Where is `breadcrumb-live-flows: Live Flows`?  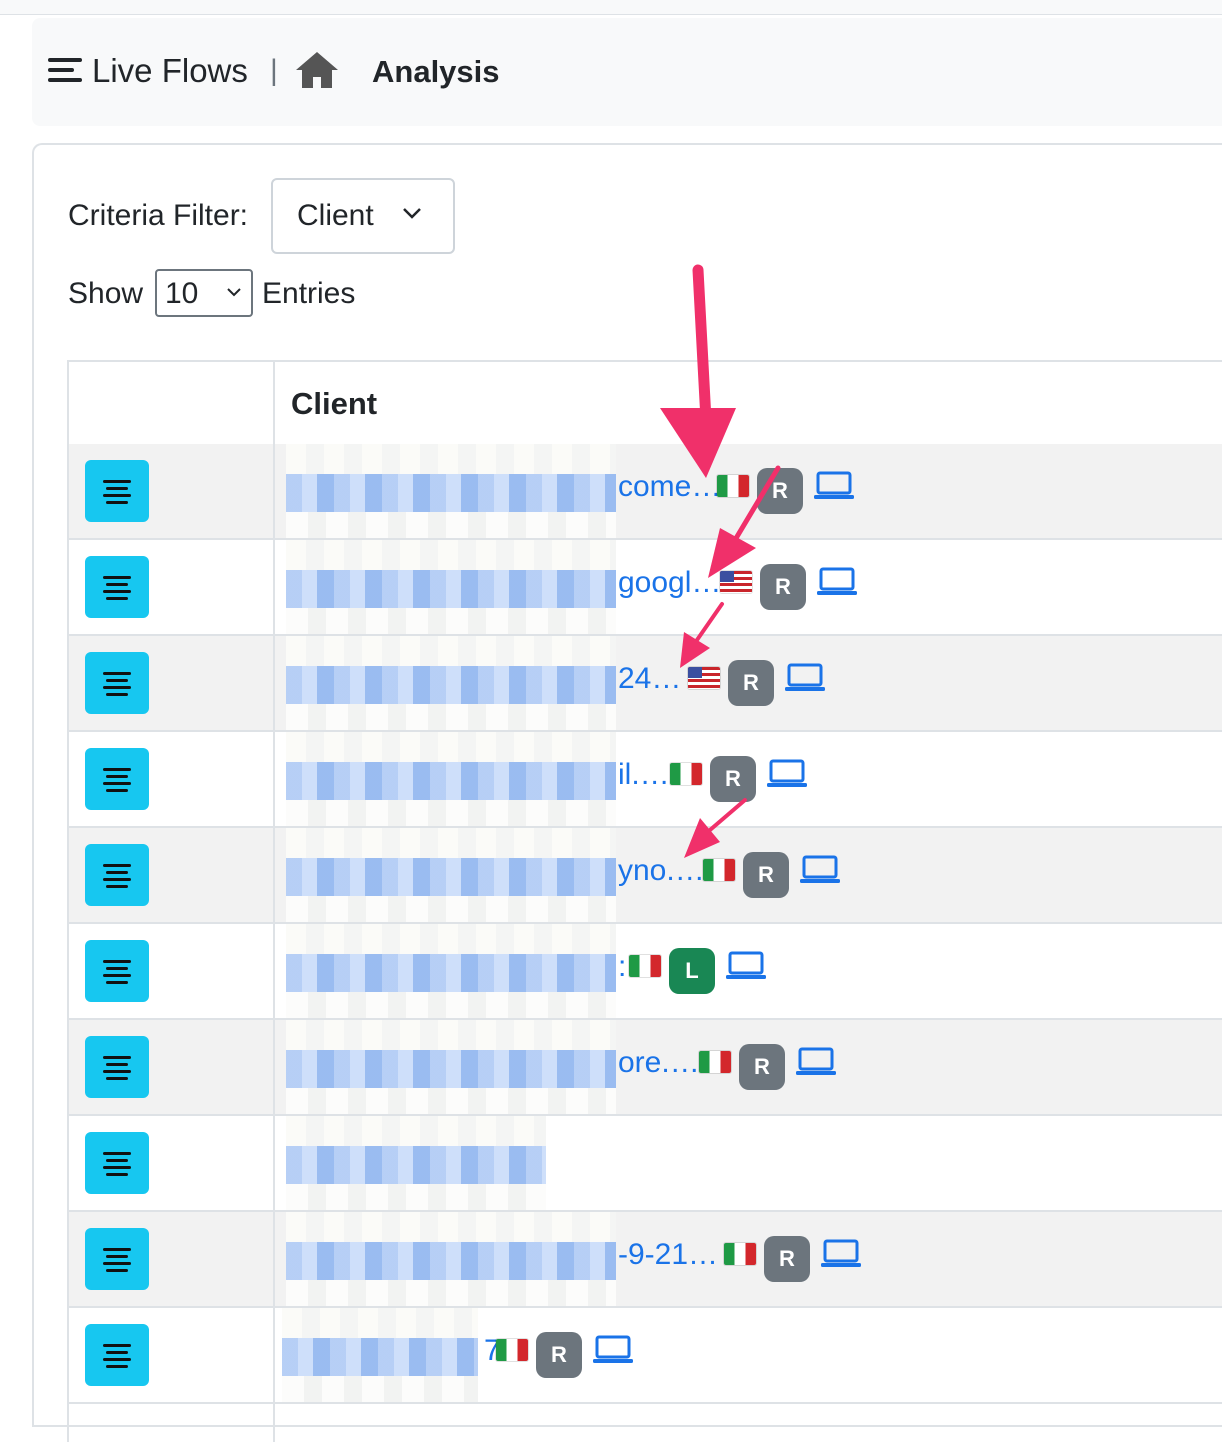
breadcrumb-live-flows: Live Flows is located at coordinates (170, 71).